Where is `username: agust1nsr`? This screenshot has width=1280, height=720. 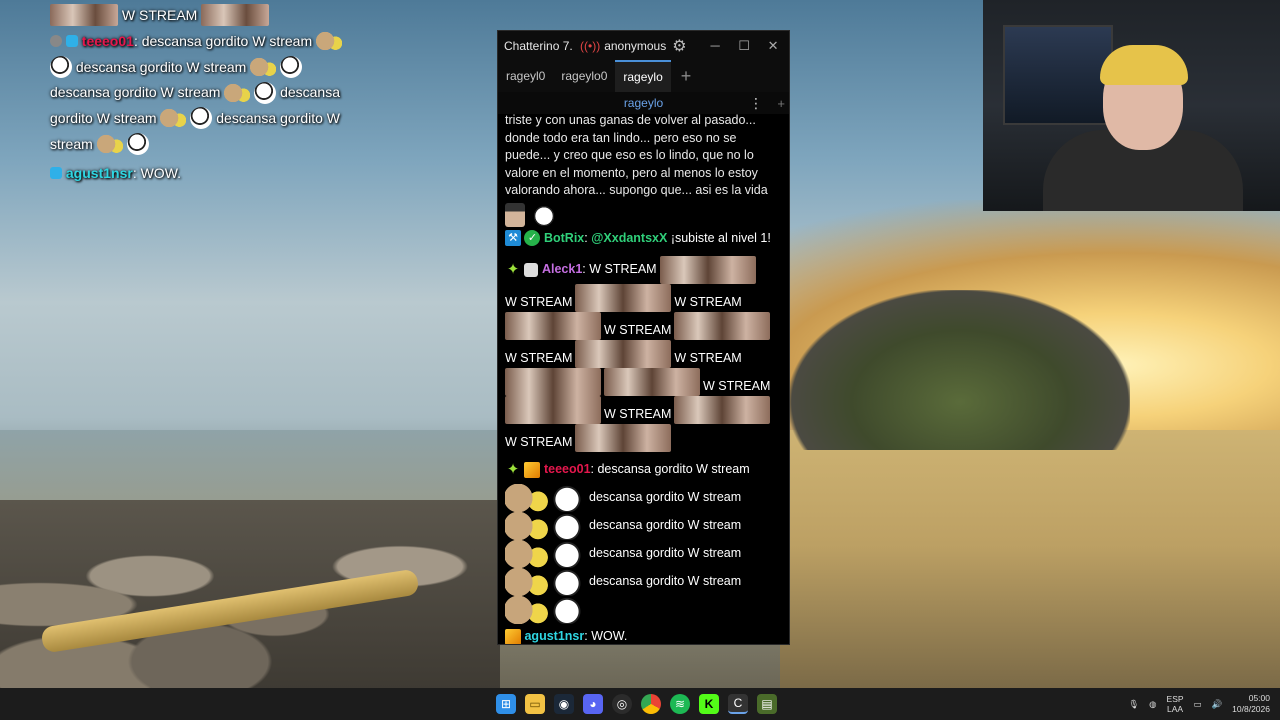
username: agust1nsr is located at coordinates (554, 636).